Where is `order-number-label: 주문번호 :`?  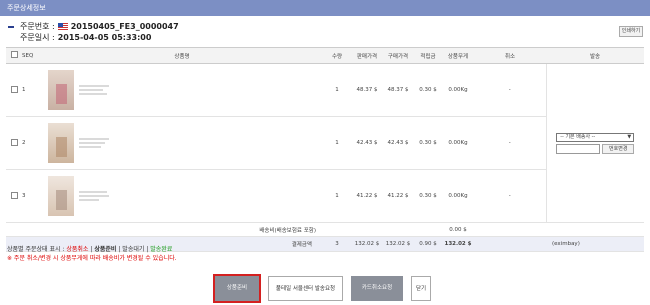 order-number-label: 주문번호 : is located at coordinates (37, 26).